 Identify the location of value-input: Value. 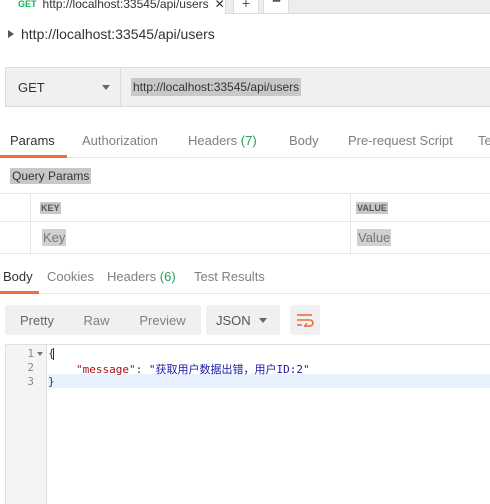
(374, 237).